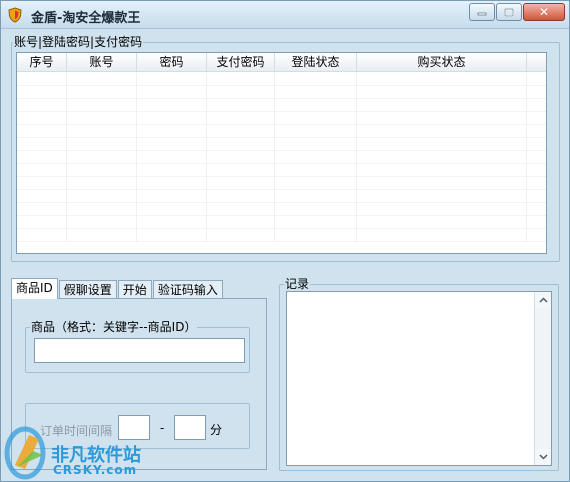 The image size is (570, 482). Describe the element at coordinates (190, 427) in the screenshot. I see `interval-to-input` at that location.